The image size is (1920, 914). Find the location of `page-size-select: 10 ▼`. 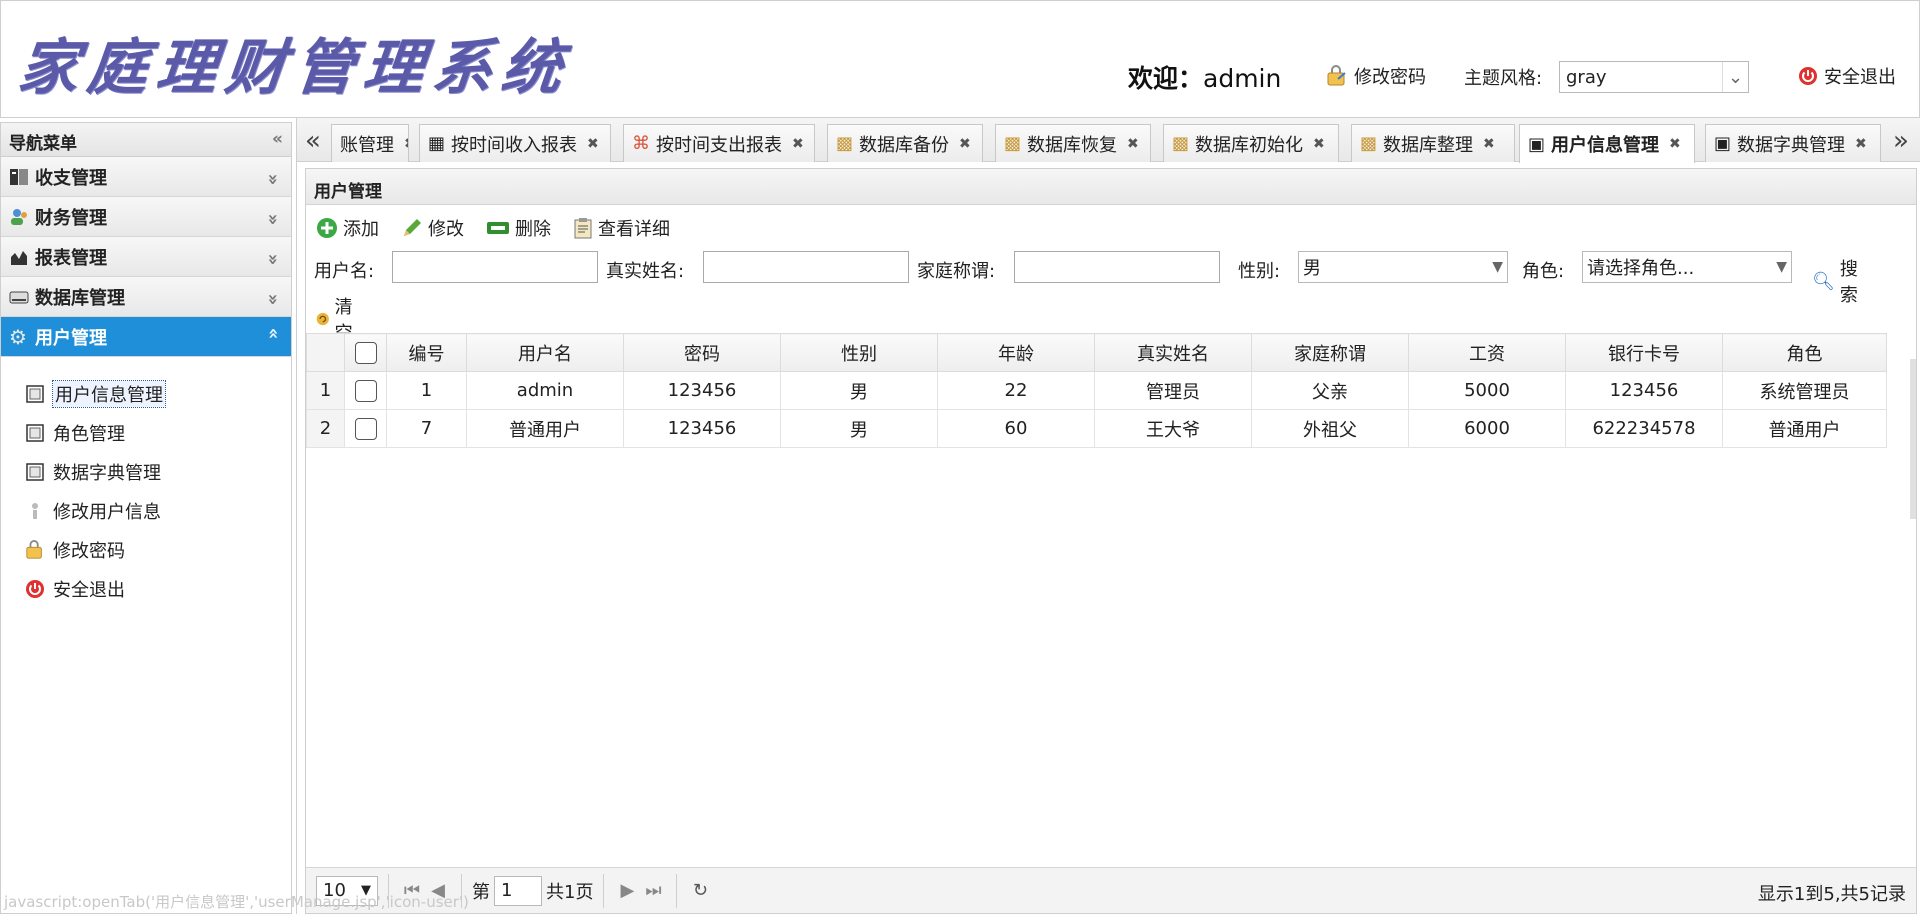

page-size-select: 10 ▼ is located at coordinates (347, 890).